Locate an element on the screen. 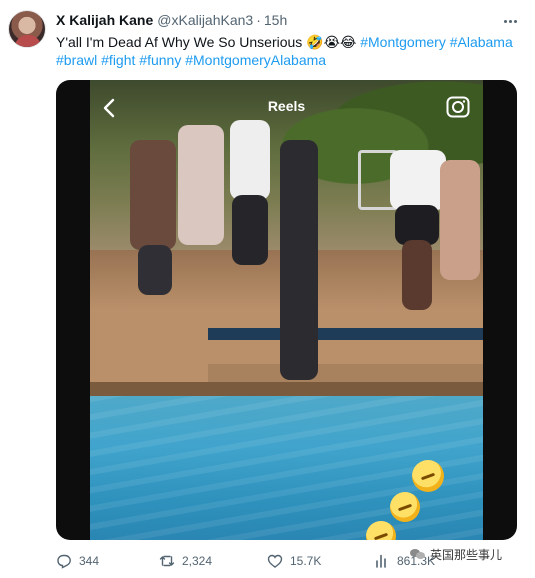 The image size is (535, 578). wechat-icon is located at coordinates (418, 554).